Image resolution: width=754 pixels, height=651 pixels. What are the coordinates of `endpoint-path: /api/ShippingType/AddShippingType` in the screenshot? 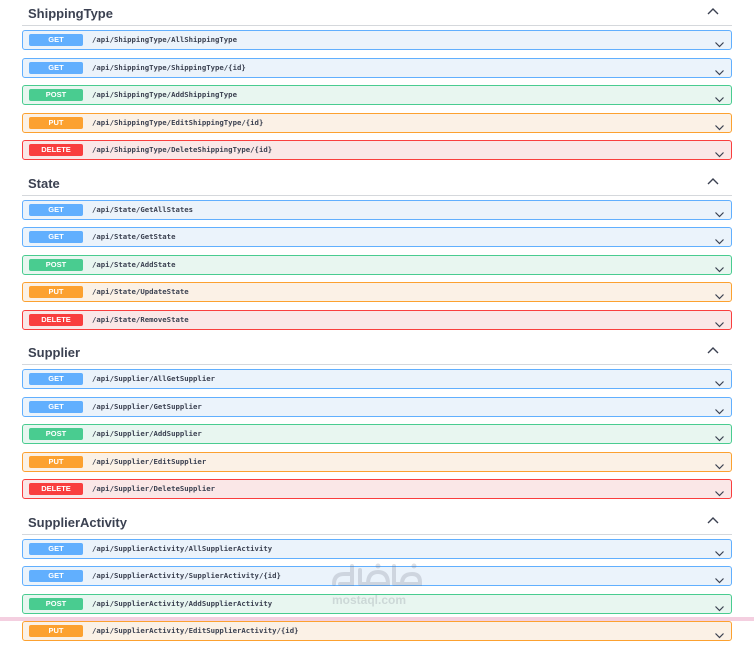 It's located at (164, 94).